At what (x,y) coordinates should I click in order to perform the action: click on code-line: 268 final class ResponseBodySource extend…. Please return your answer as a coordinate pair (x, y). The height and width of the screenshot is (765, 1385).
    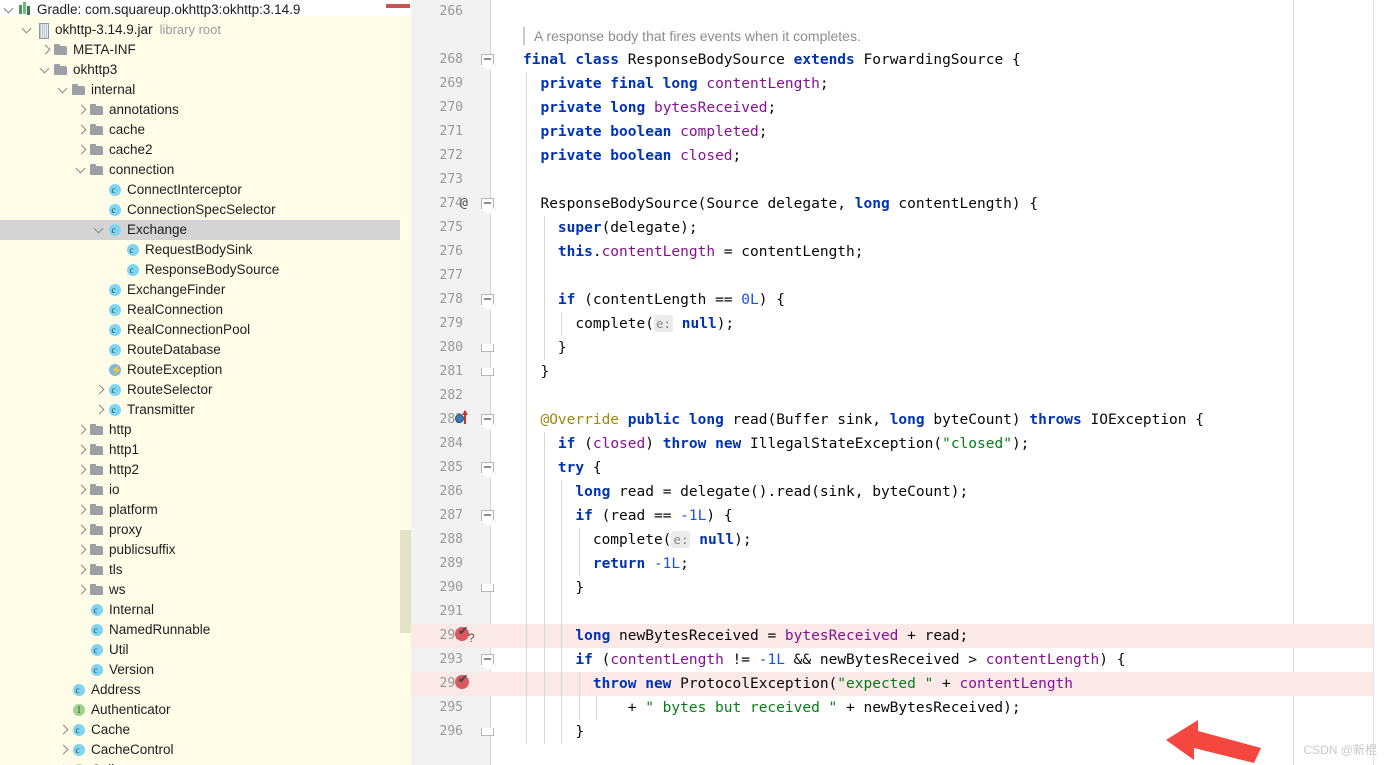
    Looking at the image, I should click on (898, 60).